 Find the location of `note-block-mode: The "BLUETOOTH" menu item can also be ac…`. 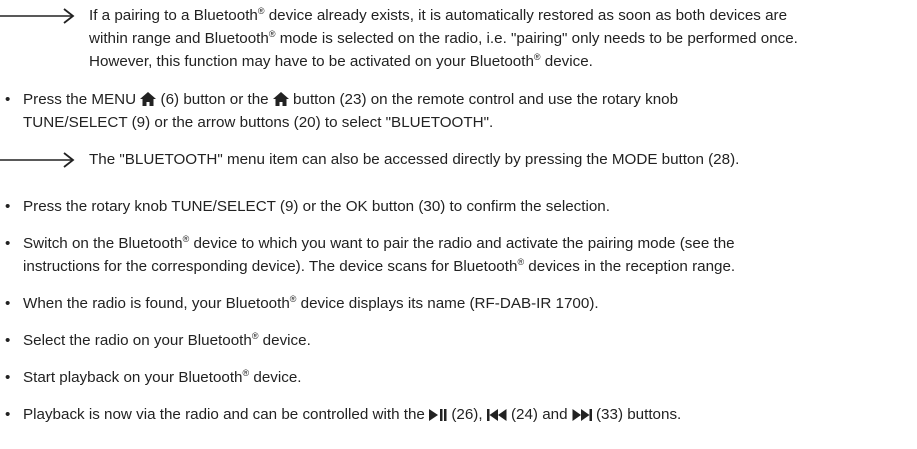

note-block-mode: The "BLUETOOTH" menu item can also be ac… is located at coordinates (453, 160).